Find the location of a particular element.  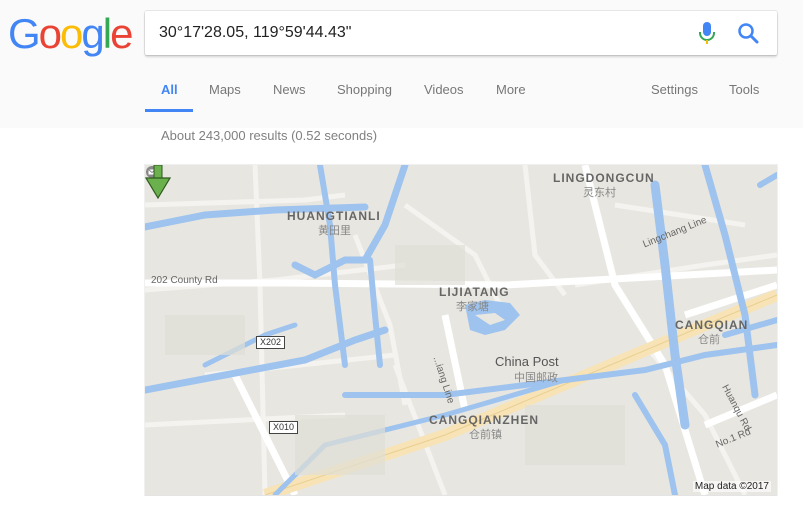

magnifier-icon is located at coordinates (748, 33).